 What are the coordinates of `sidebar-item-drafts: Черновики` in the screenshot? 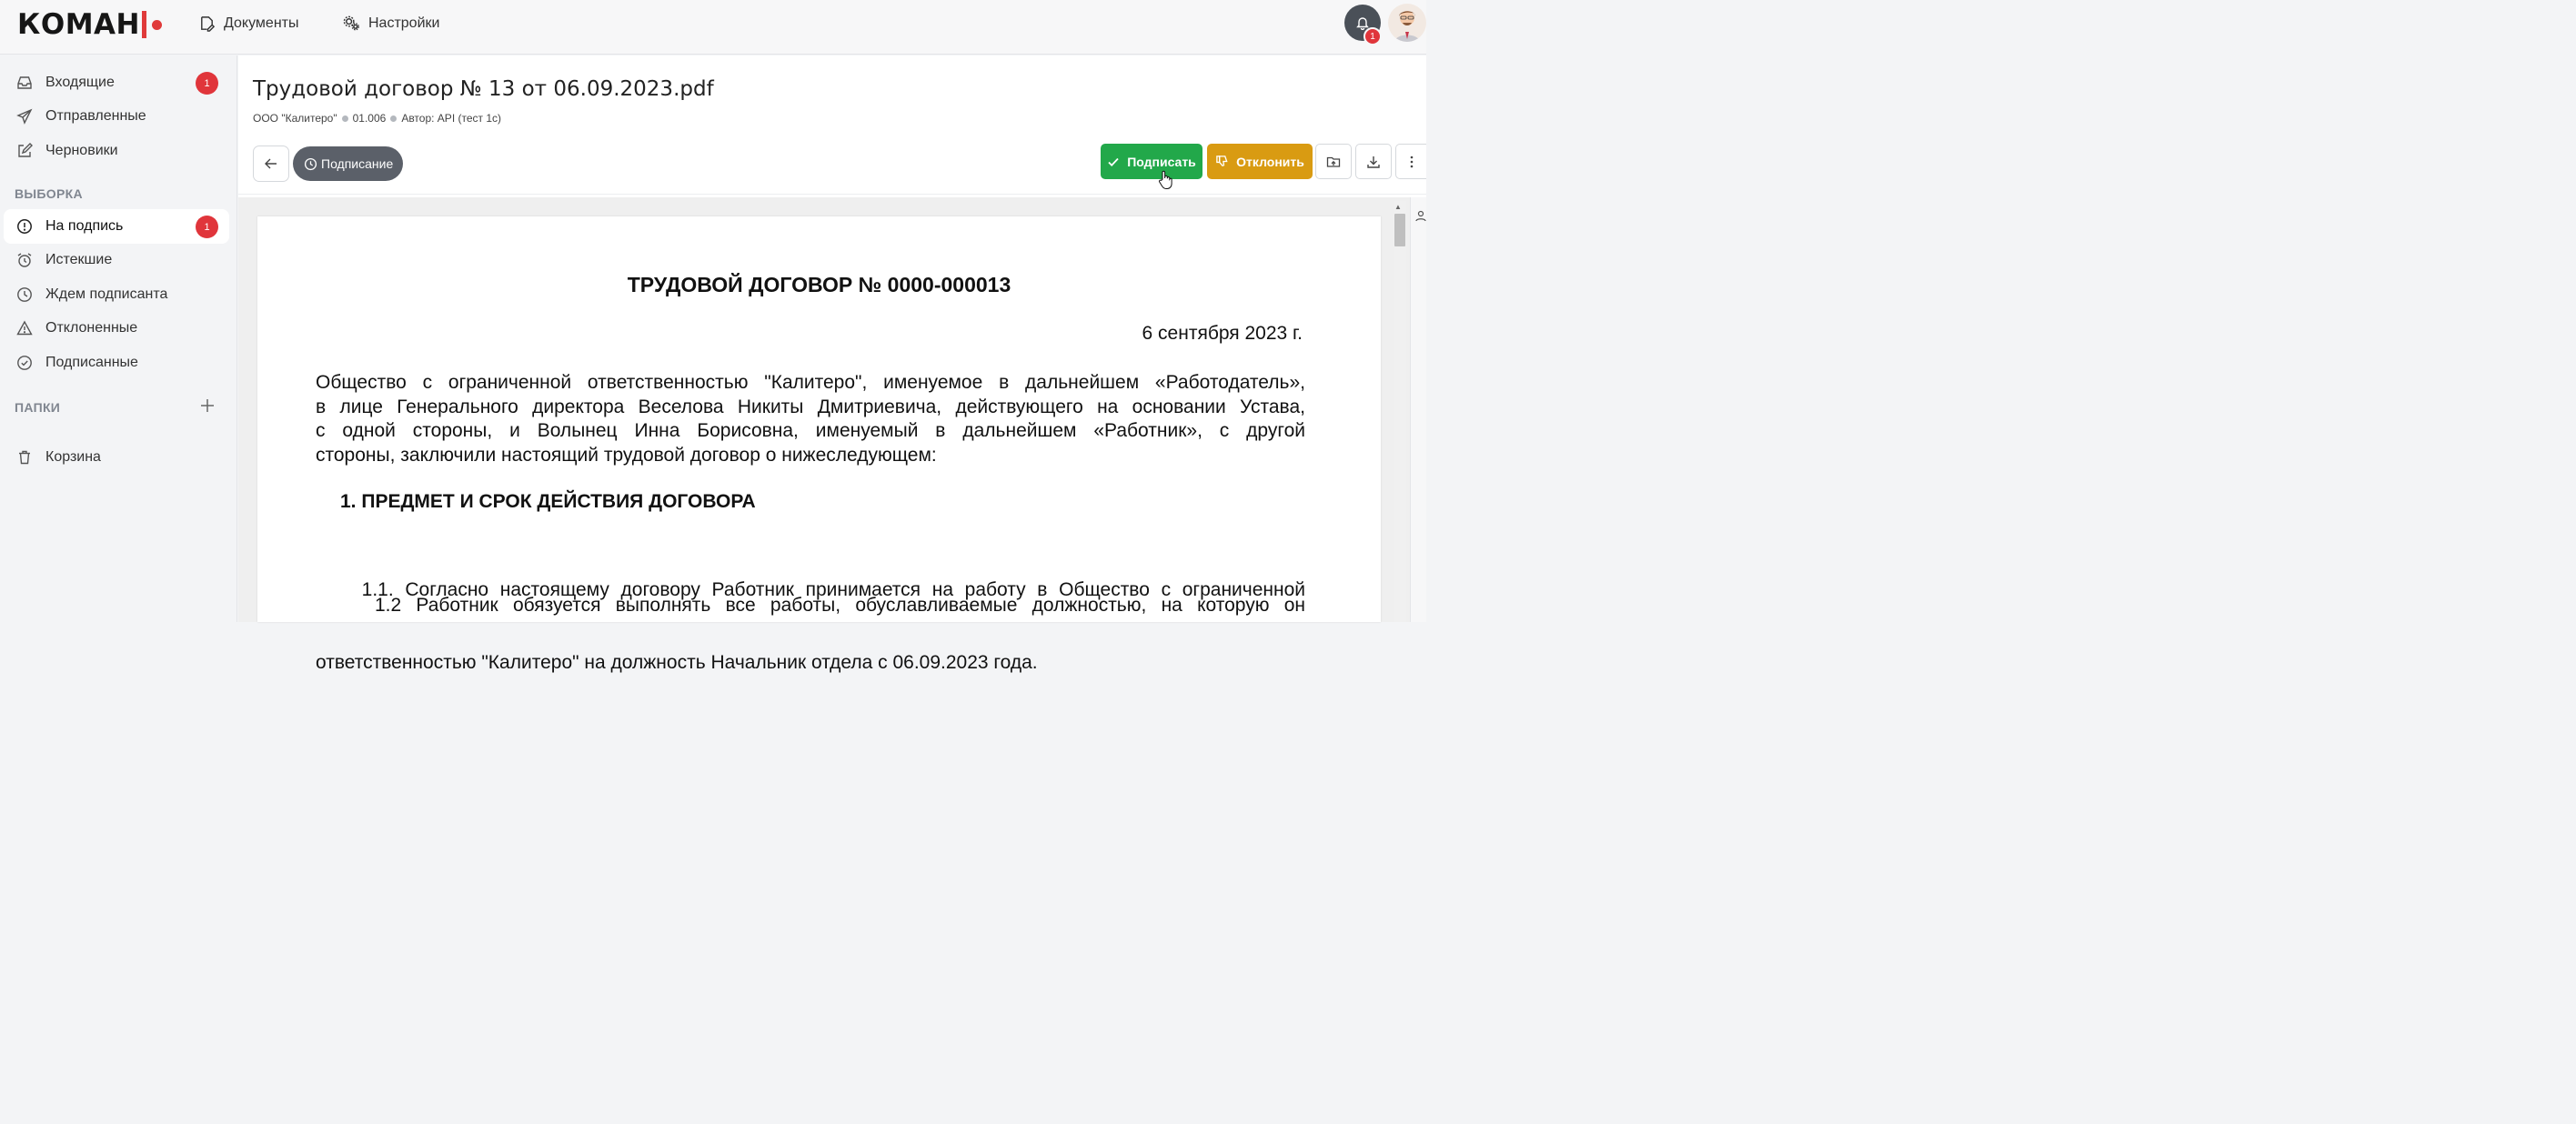 It's located at (116, 151).